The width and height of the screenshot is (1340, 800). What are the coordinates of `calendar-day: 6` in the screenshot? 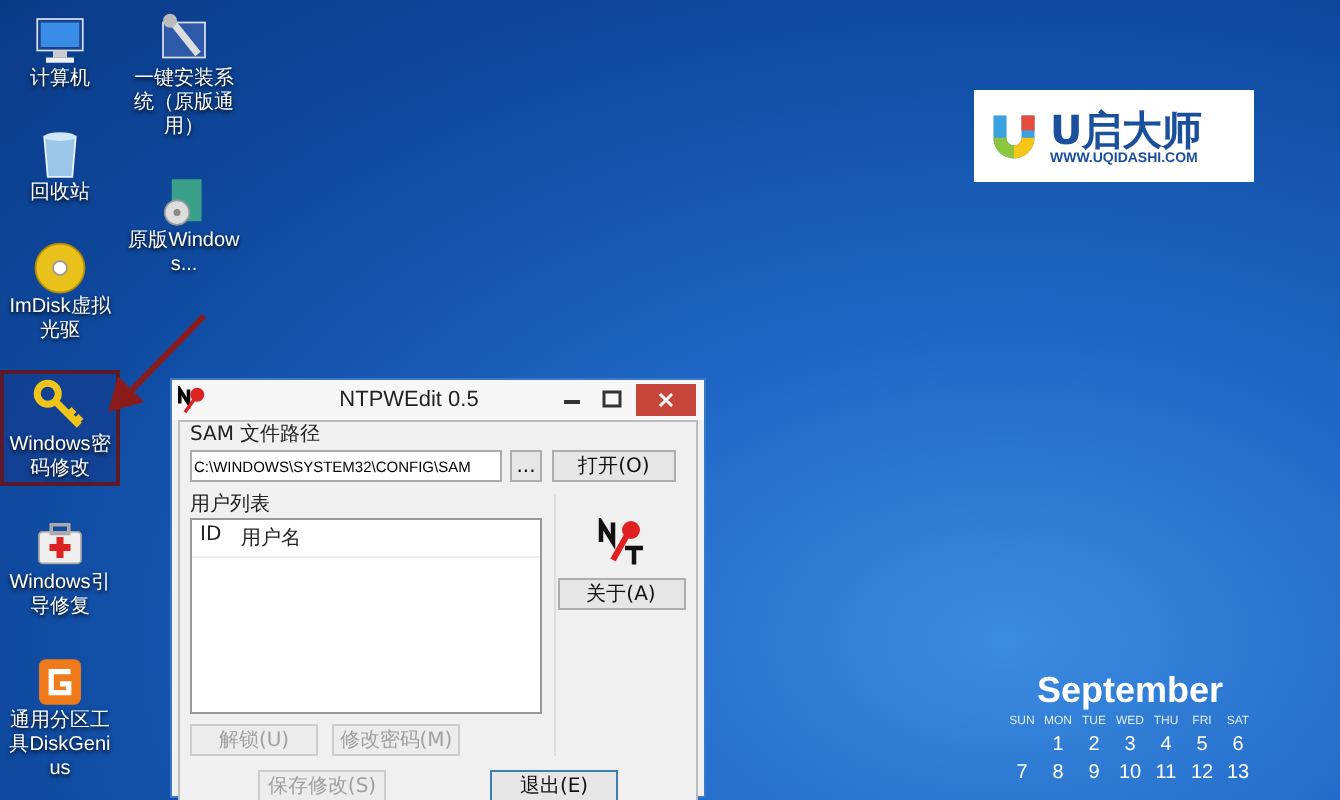 It's located at (1238, 746).